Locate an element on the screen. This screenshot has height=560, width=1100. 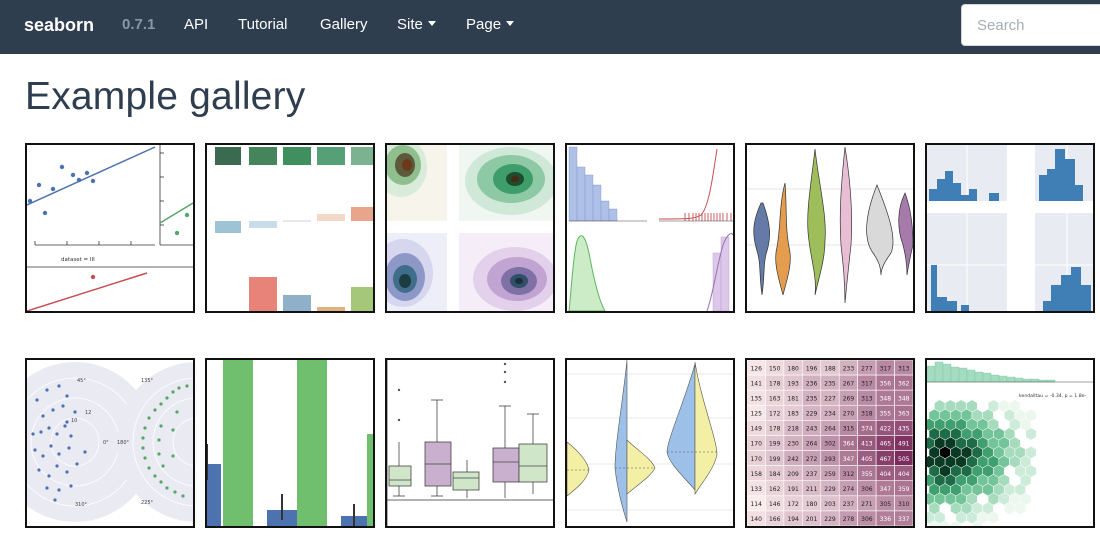
distplot-image is located at coordinates (650, 228).